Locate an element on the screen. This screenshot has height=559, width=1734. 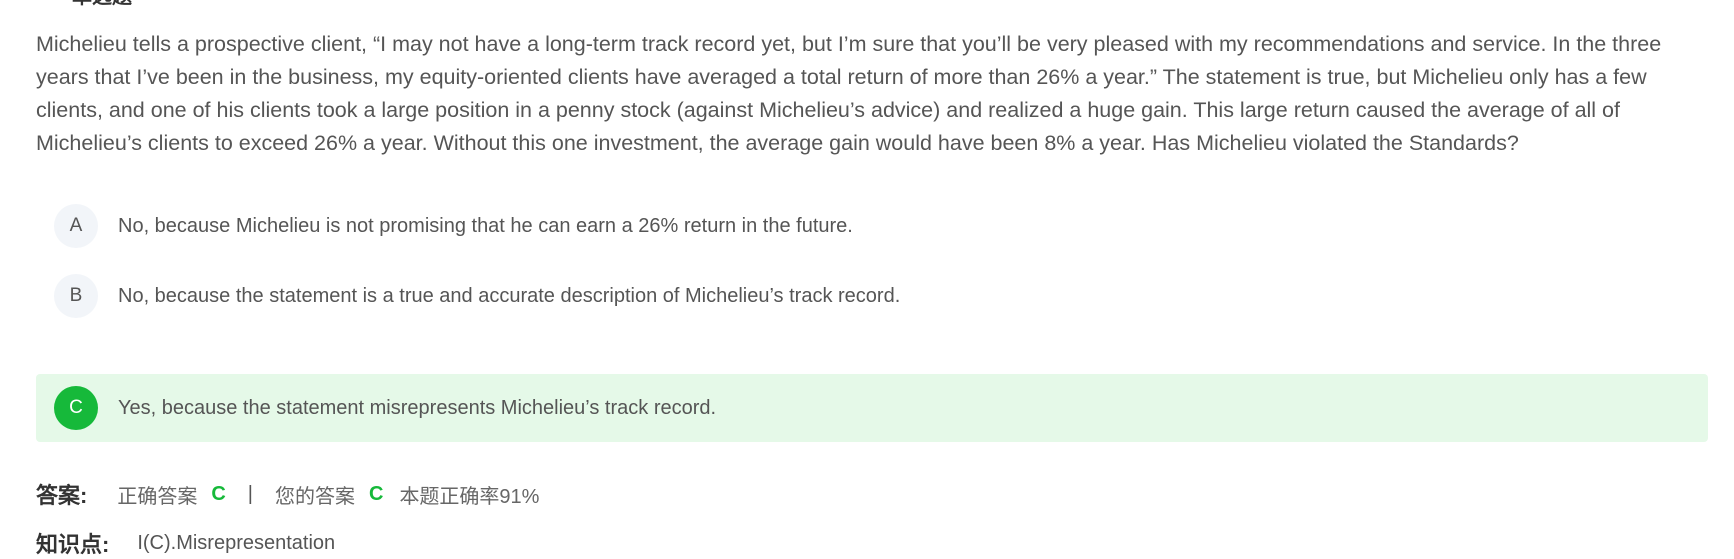
answer-summary: 答案: 正确答案 C | 您的答案 C 本题正确率91% is located at coordinates (287, 494).